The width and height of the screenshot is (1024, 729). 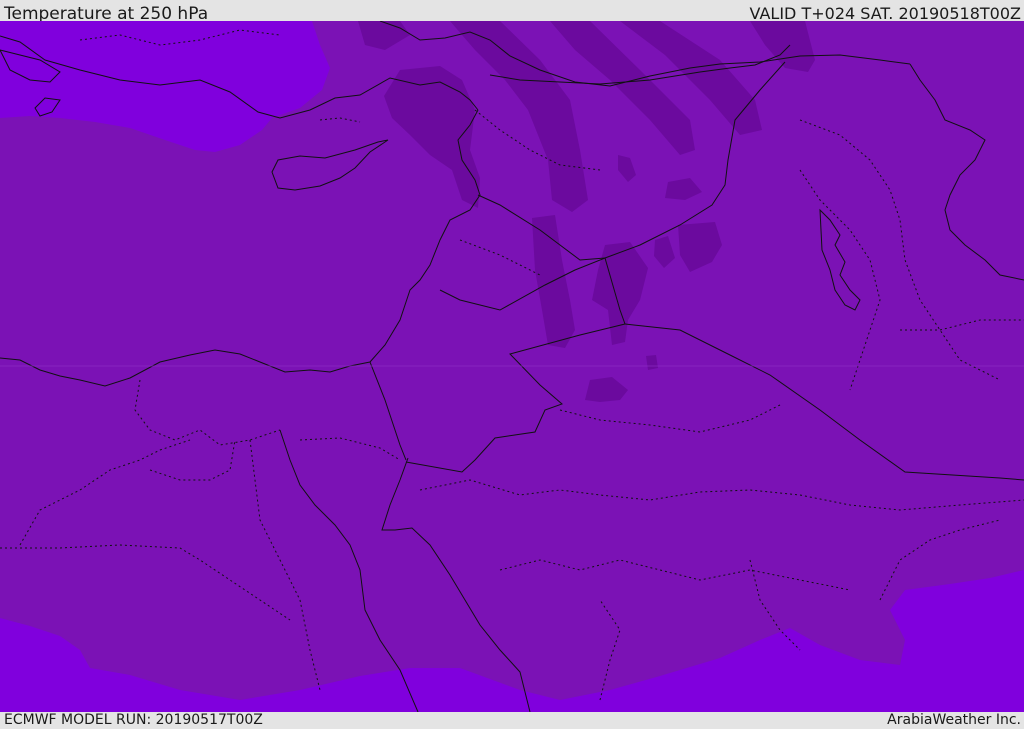 I want to click on model-run-label: ECMWF MODEL RUN: 20190517T00Z, so click(x=133, y=720).